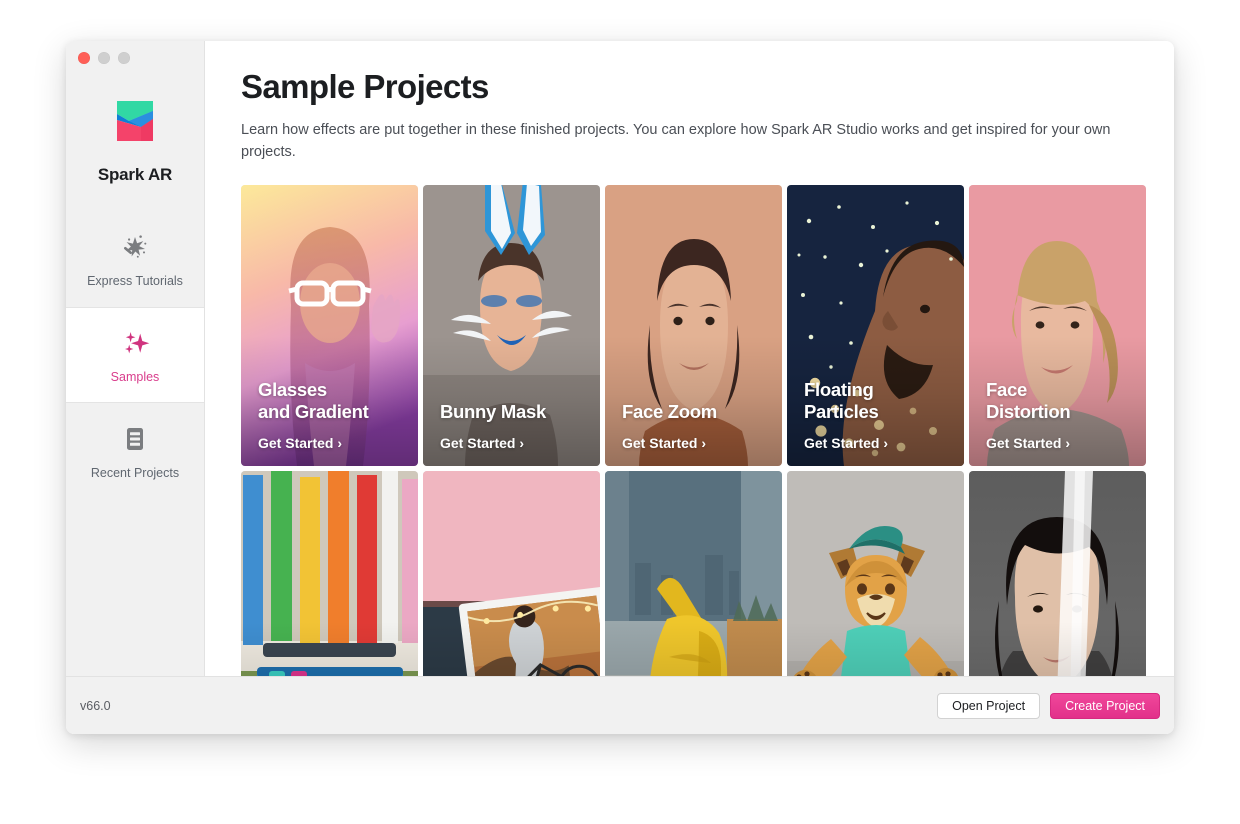  What do you see at coordinates (875, 326) in the screenshot?
I see `sample-card: Floating Particles Get Started ›` at bounding box center [875, 326].